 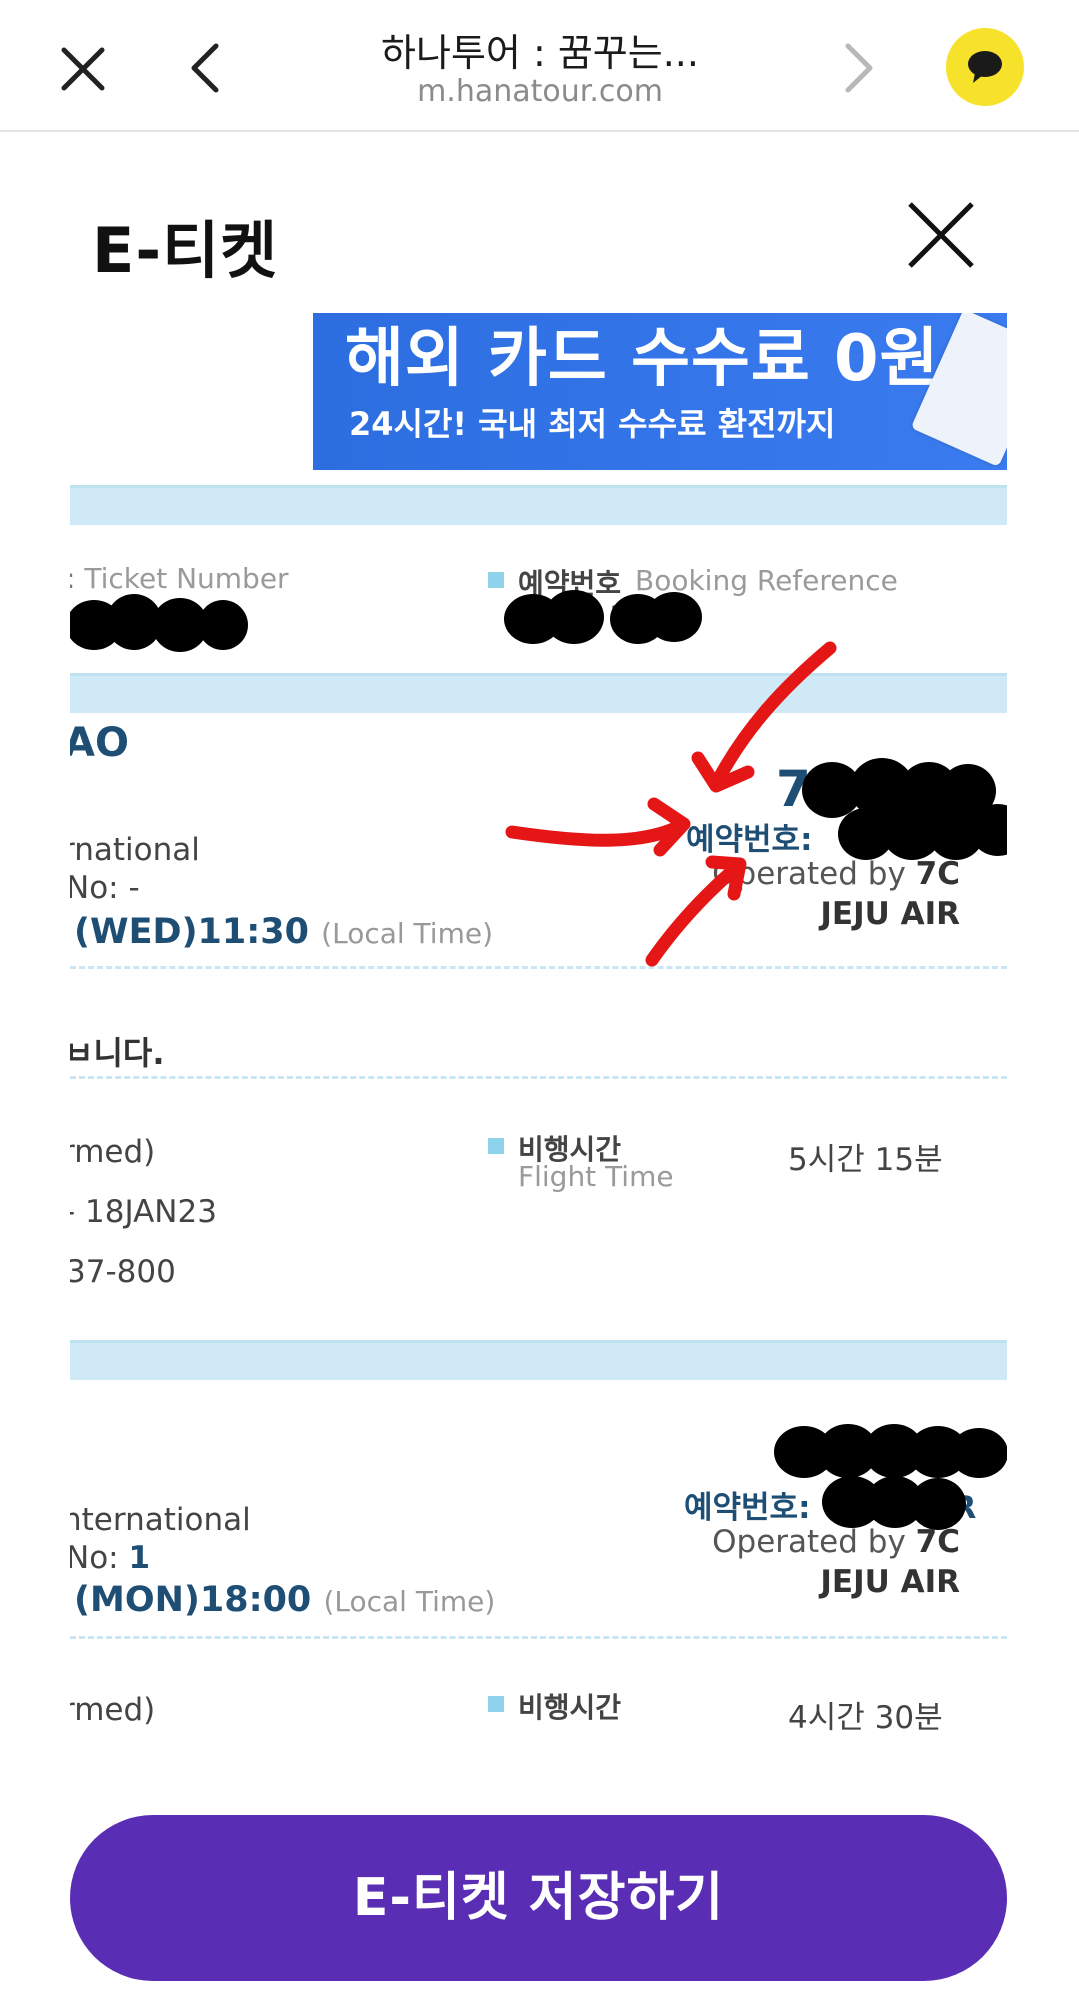 I want to click on chat-bubble-icon, so click(x=985, y=67).